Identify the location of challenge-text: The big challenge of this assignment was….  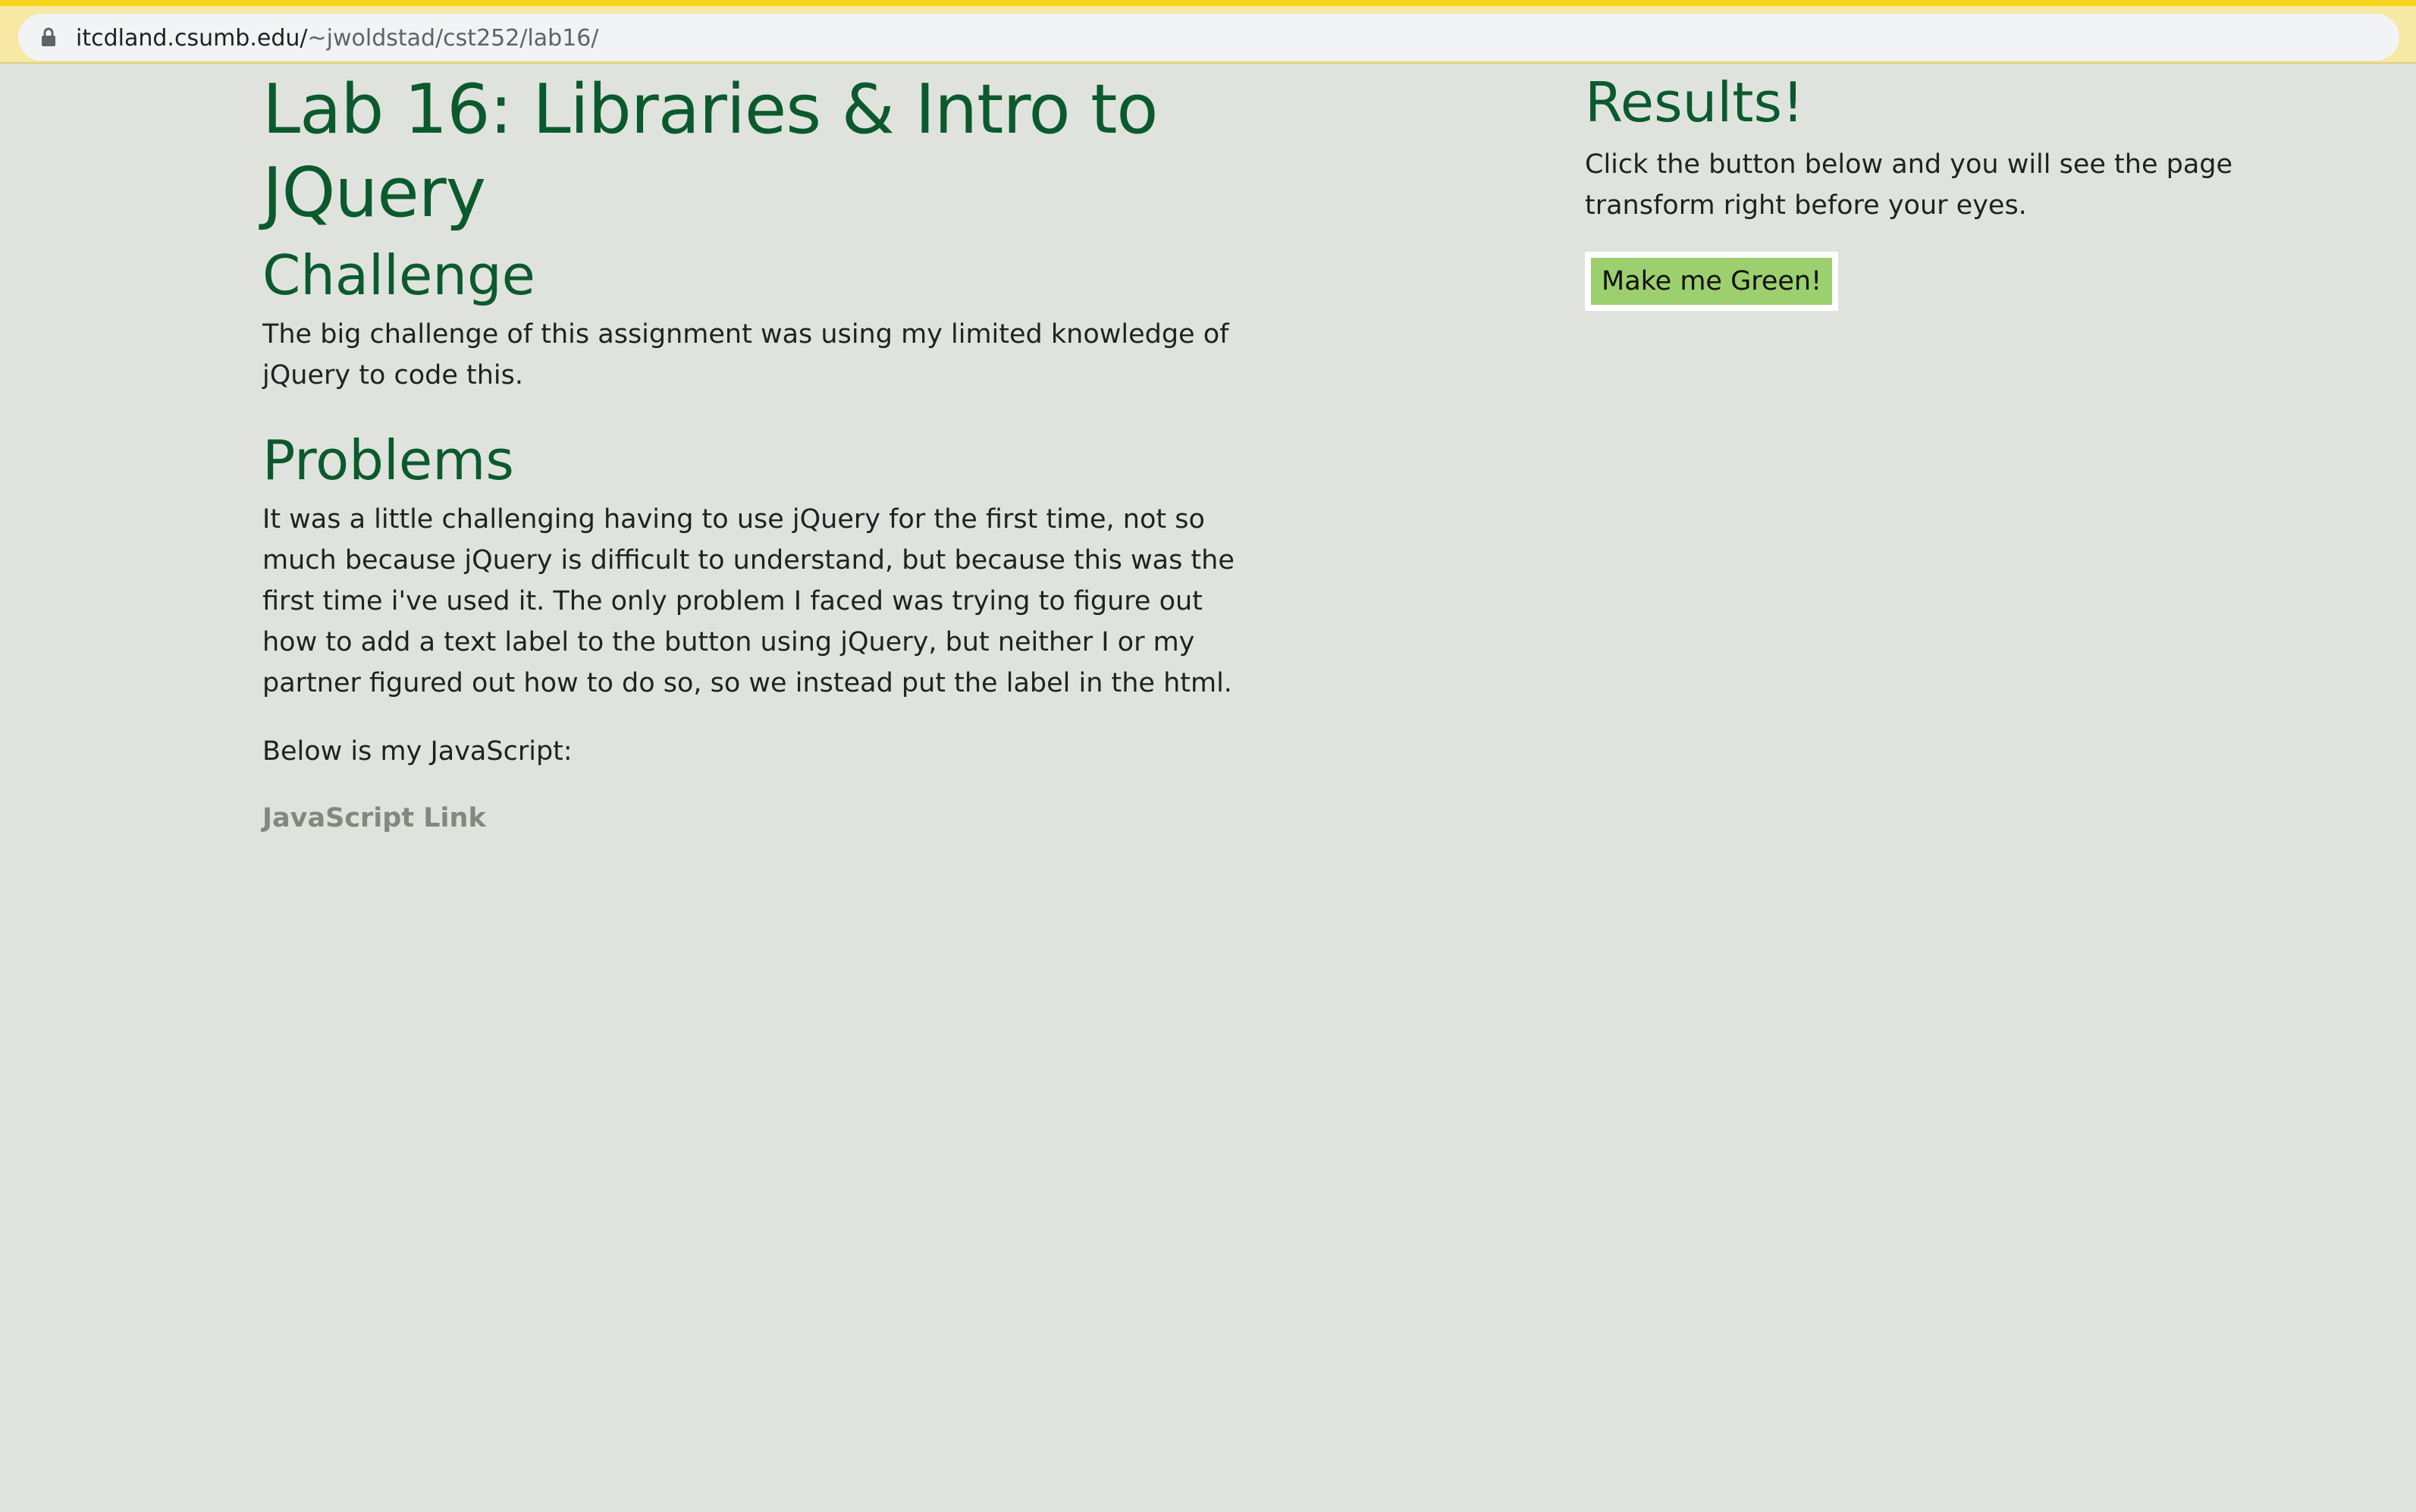
(745, 355).